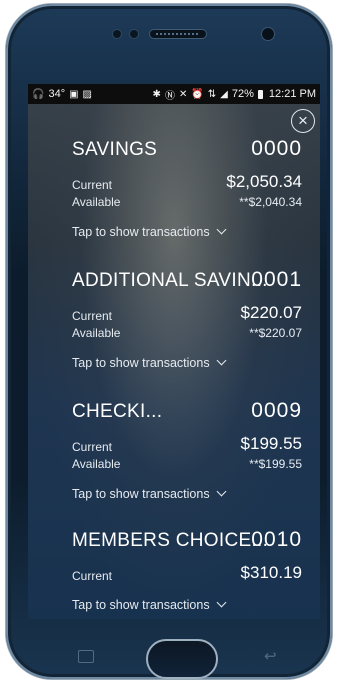  I want to click on available-balance: **$199.55, so click(275, 464).